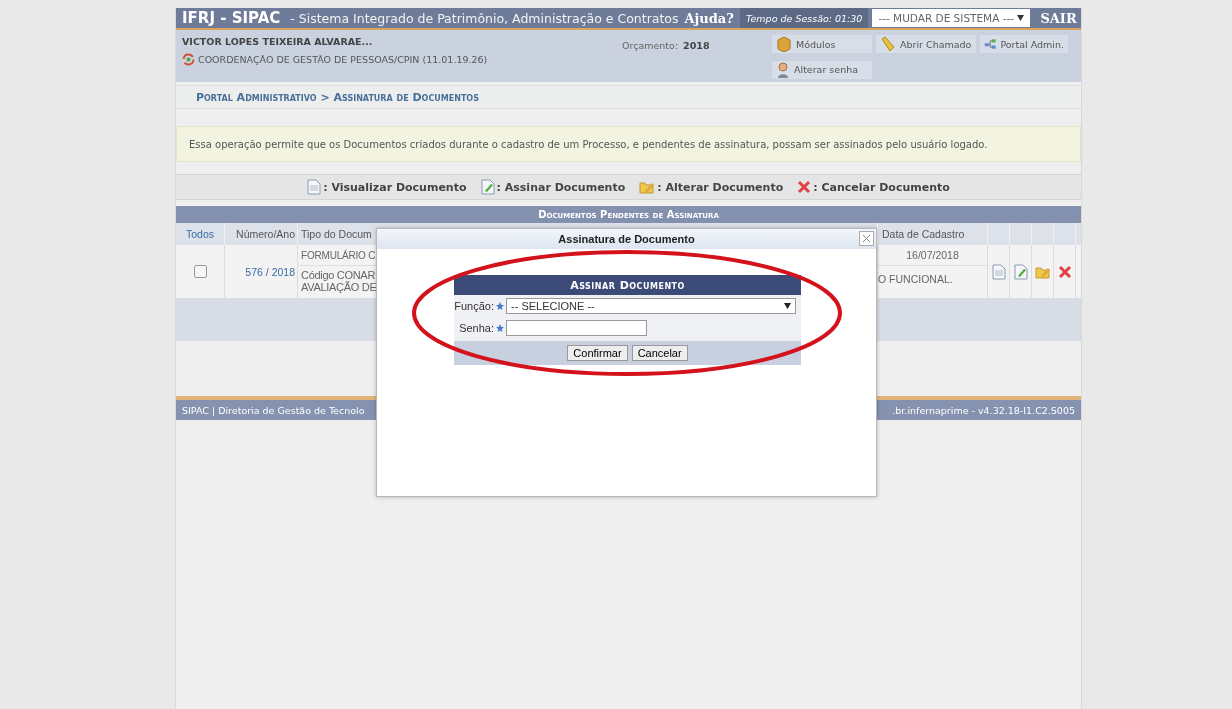 The image size is (1232, 709). What do you see at coordinates (200, 271) in the screenshot?
I see `row-checkbox` at bounding box center [200, 271].